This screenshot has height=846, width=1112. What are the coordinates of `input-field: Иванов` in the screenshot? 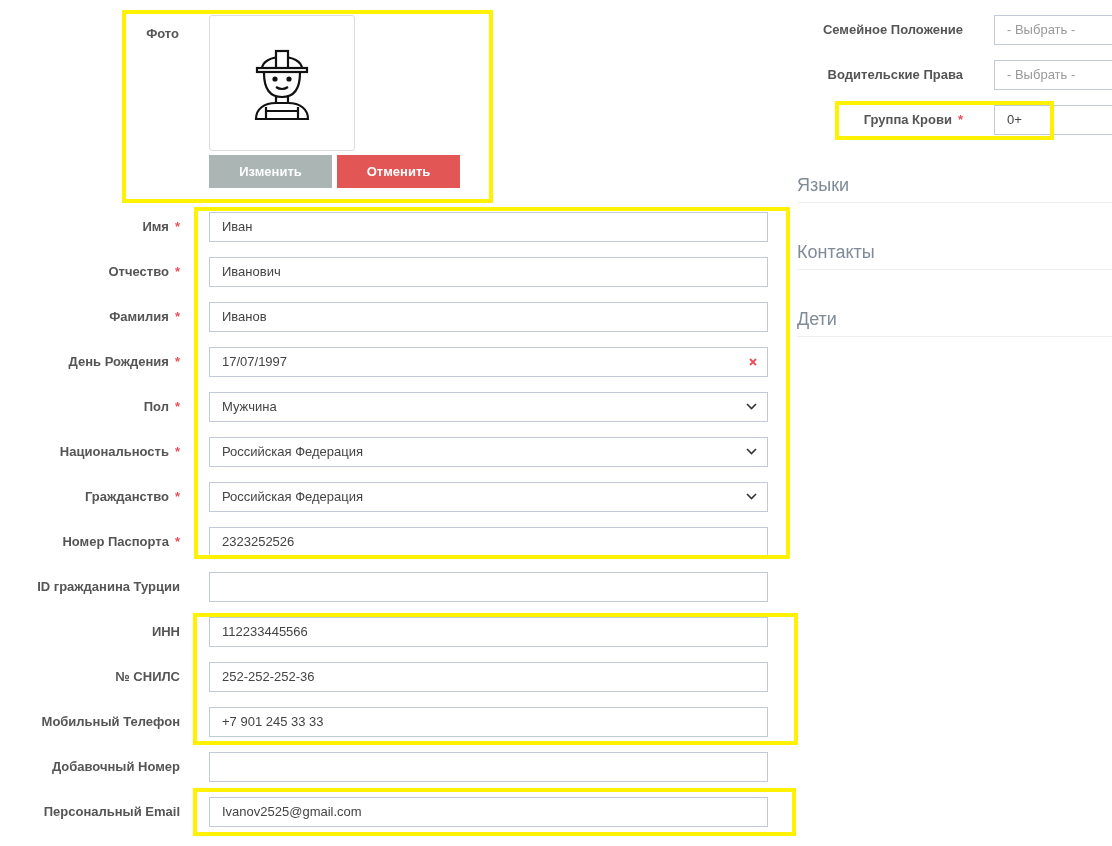 It's located at (488, 316).